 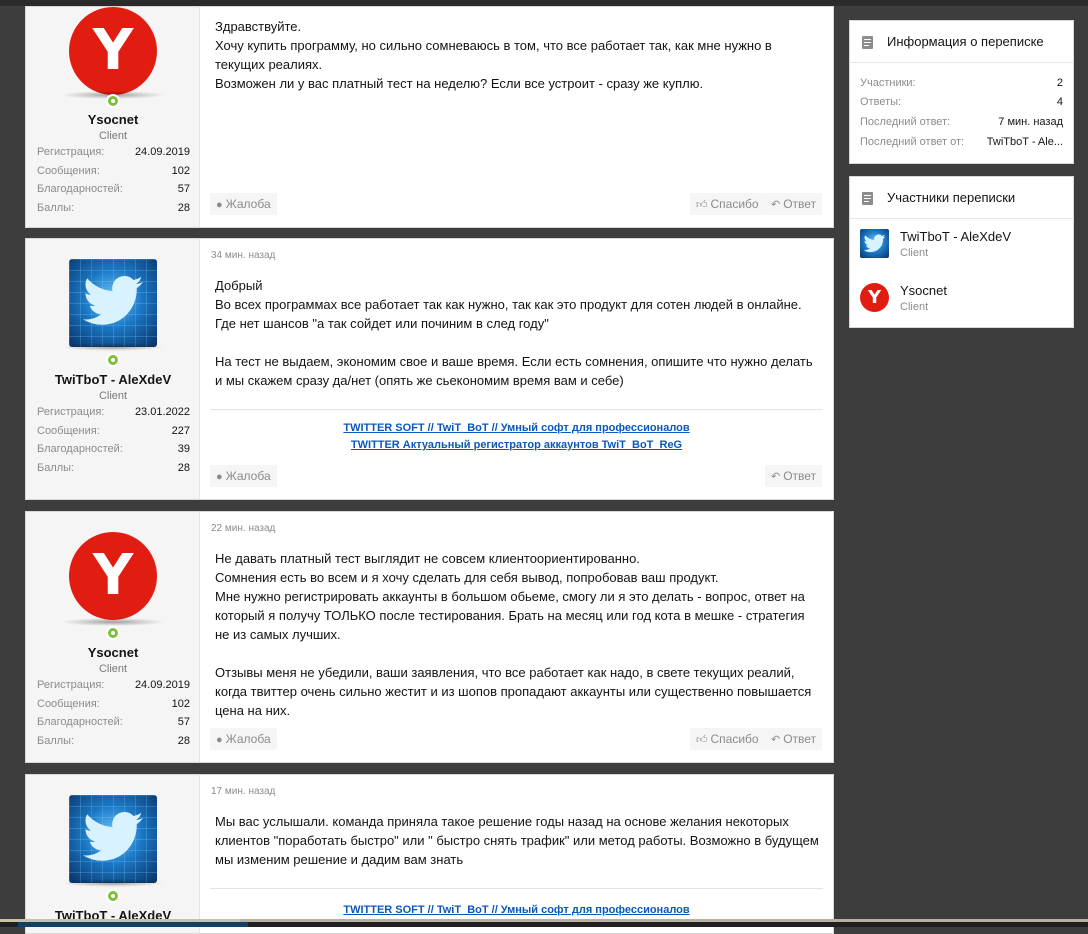 I want to click on participant-name: Ysocnet, so click(x=923, y=290).